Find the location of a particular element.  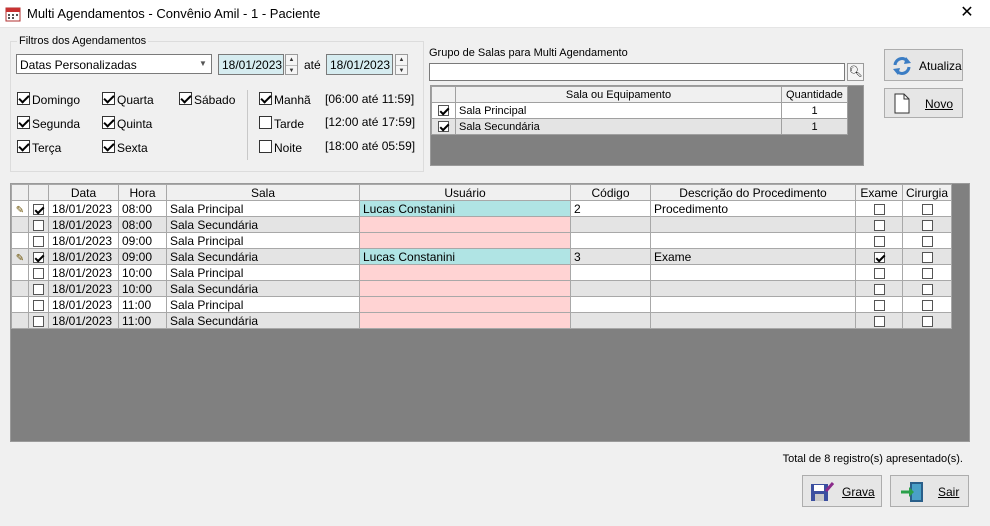

table-row: 18/01/2023 08:00 Sala Secundária is located at coordinates (482, 224).